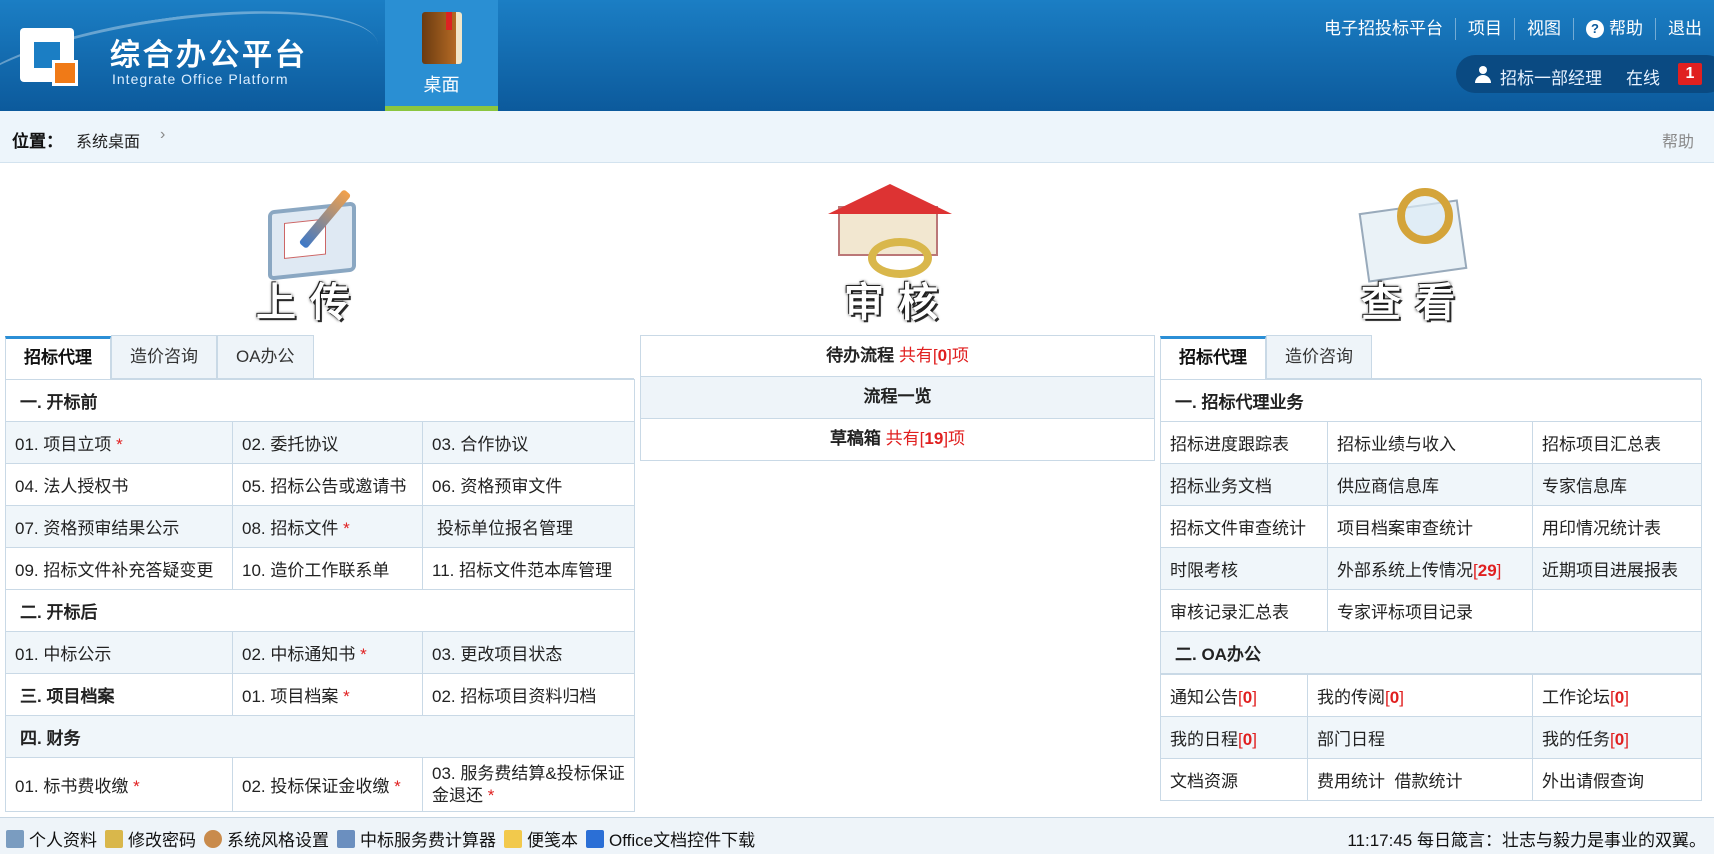 This screenshot has width=1714, height=854. What do you see at coordinates (320, 610) in the screenshot?
I see `section-after-opening: 二. 开标后` at bounding box center [320, 610].